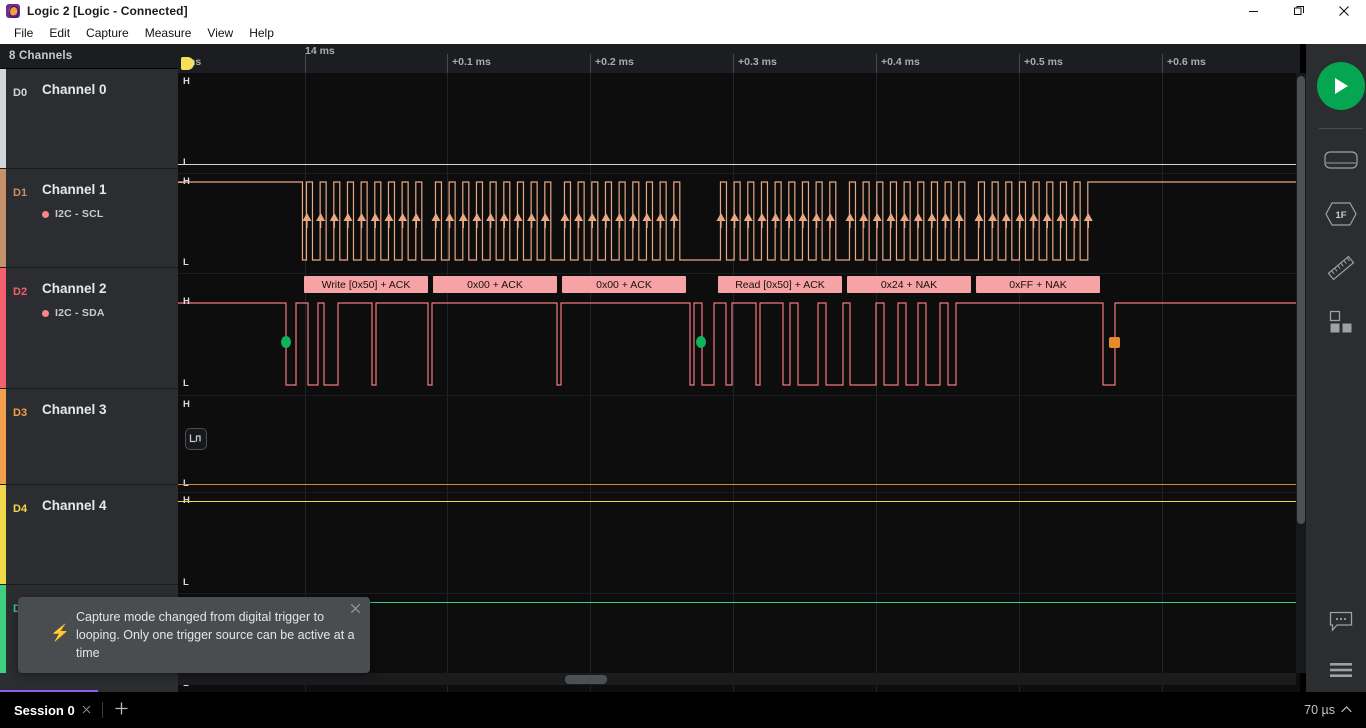 The height and width of the screenshot is (728, 1366). I want to click on channel-name-d0: Channel 0, so click(74, 89).